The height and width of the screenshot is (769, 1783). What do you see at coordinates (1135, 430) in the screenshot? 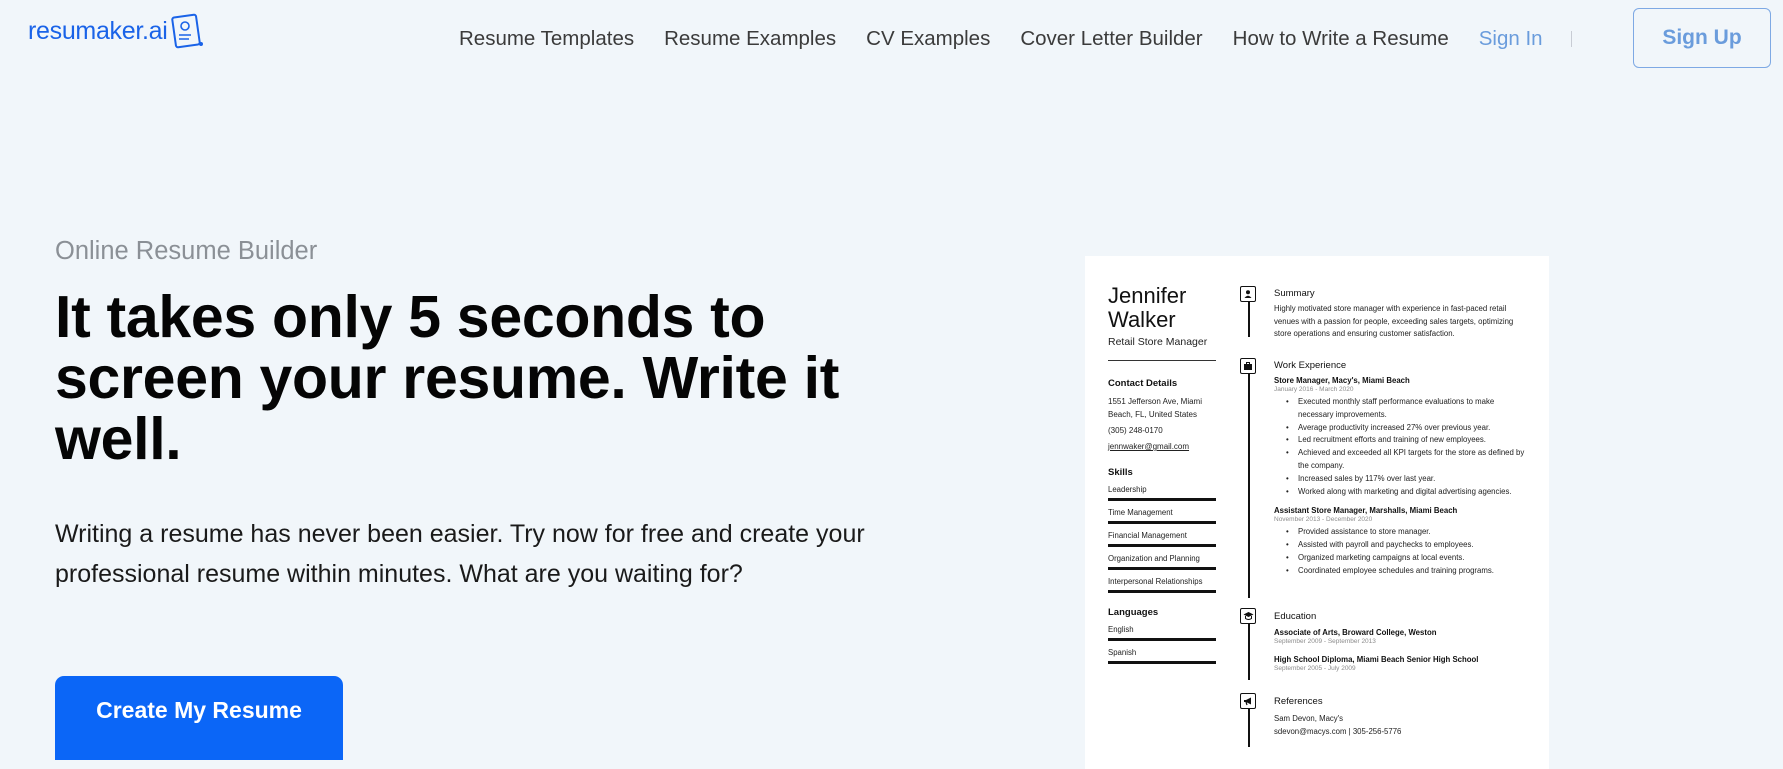
I see `contact-phone: (305) 248-0170` at bounding box center [1135, 430].